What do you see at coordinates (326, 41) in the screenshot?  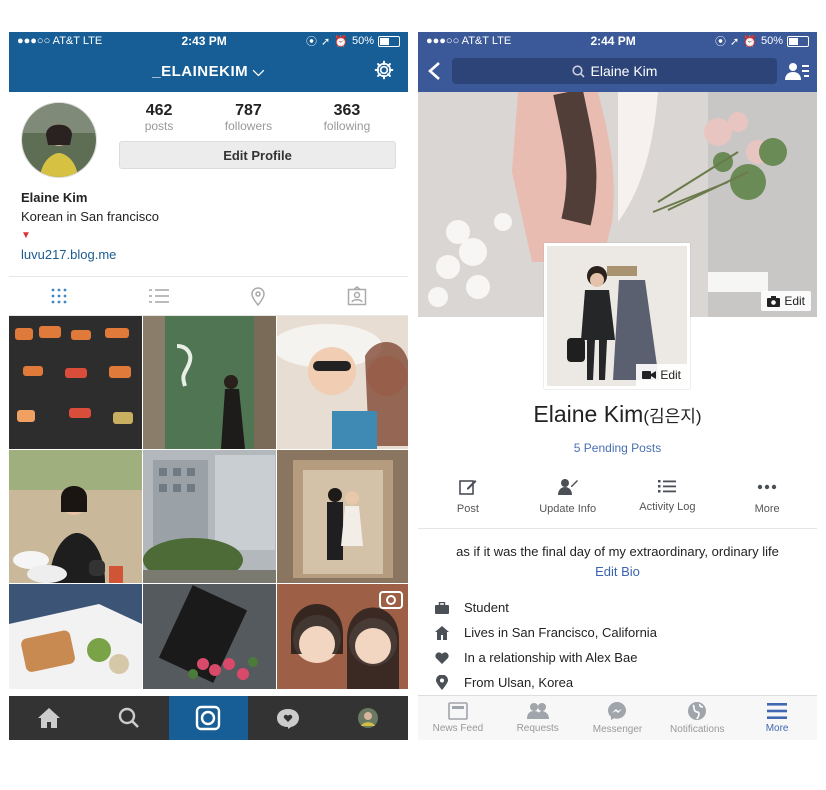 I see `location-arrow-icon: ➚` at bounding box center [326, 41].